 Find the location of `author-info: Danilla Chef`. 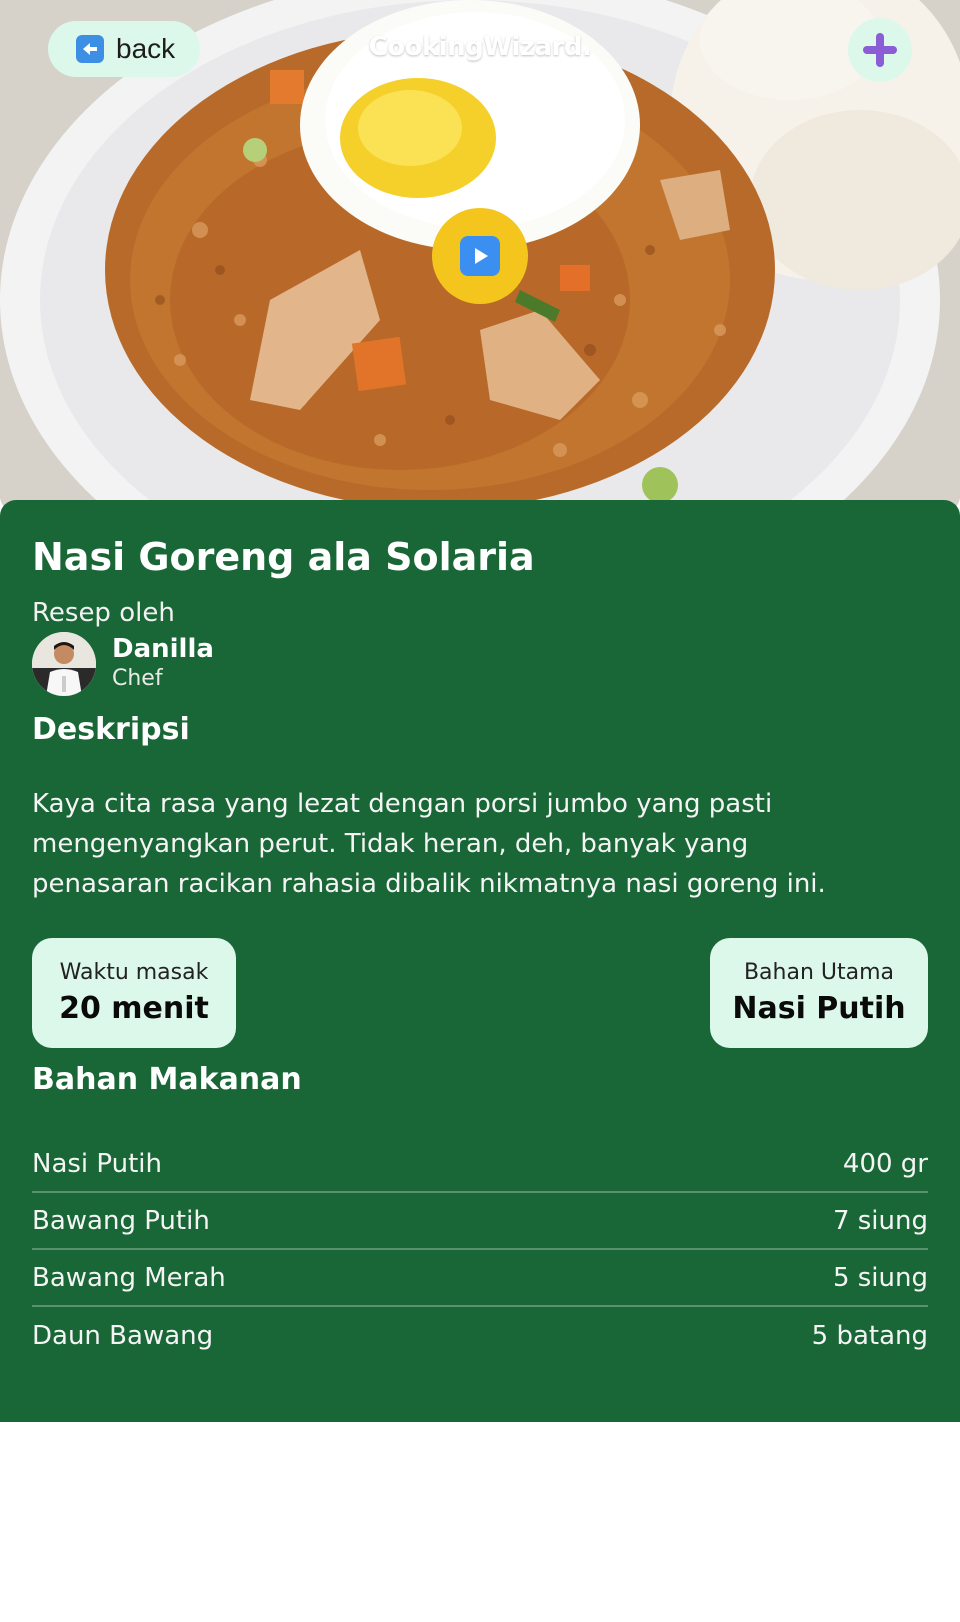

author-info: Danilla Chef is located at coordinates (163, 664).